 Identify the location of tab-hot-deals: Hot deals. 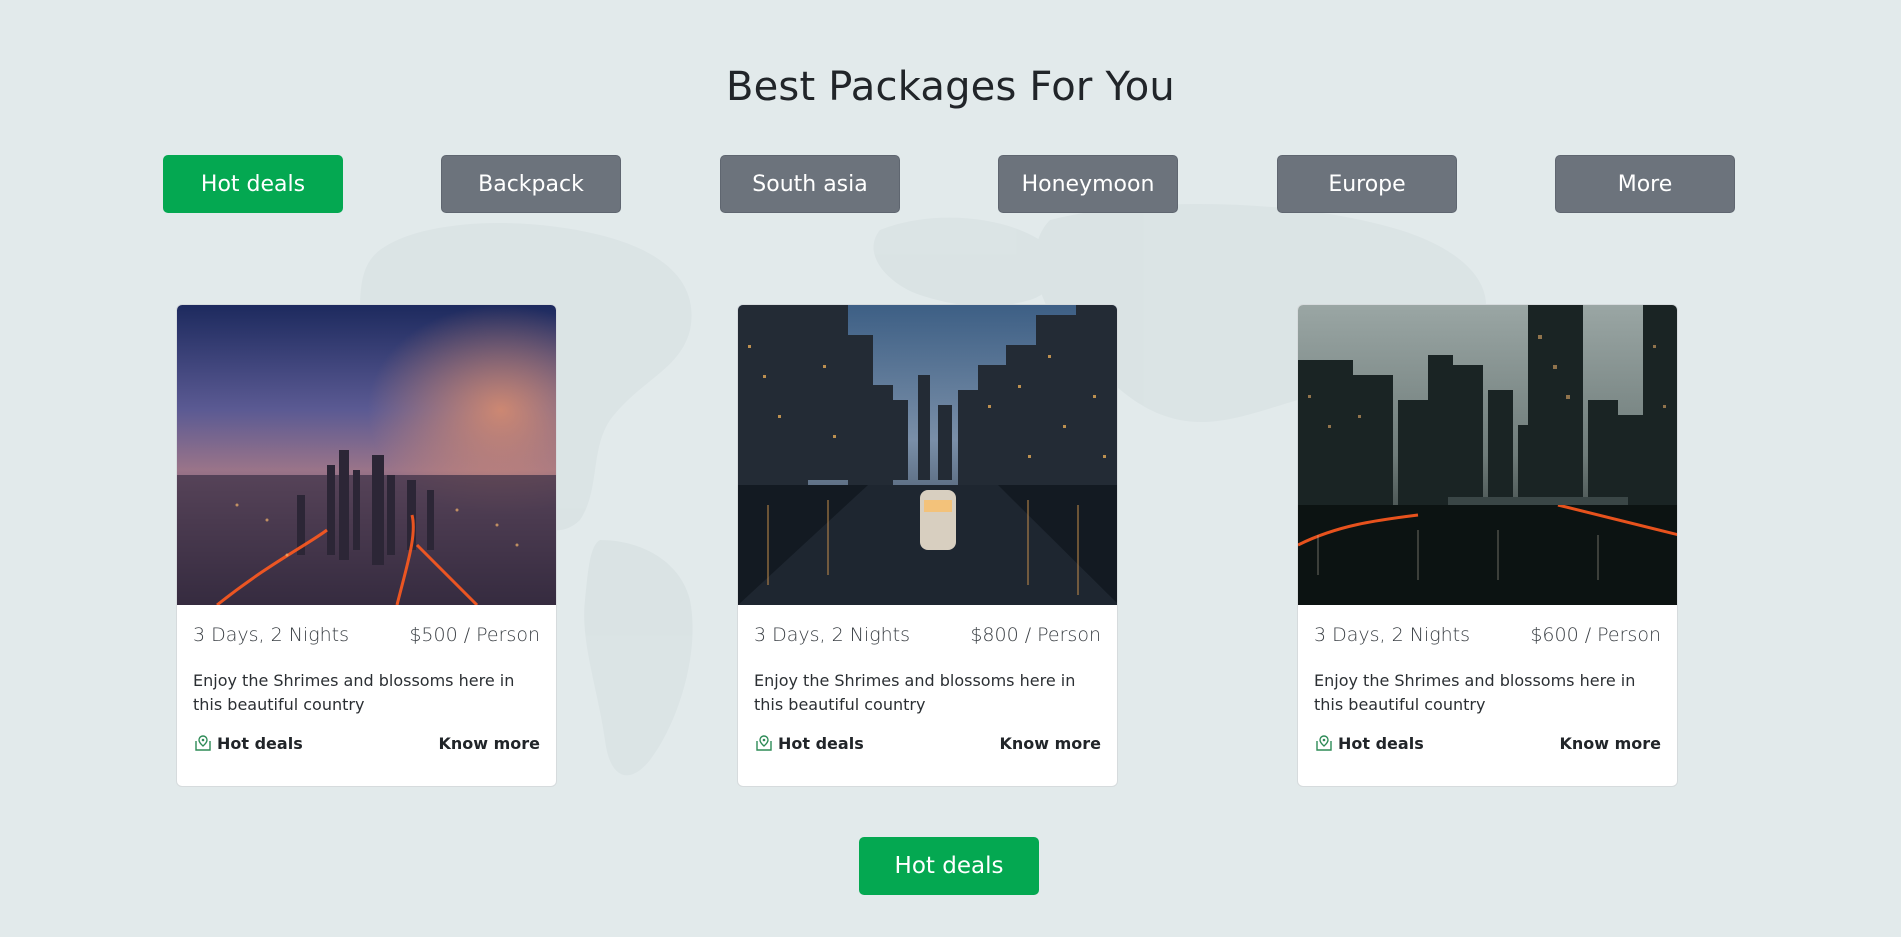
(253, 184).